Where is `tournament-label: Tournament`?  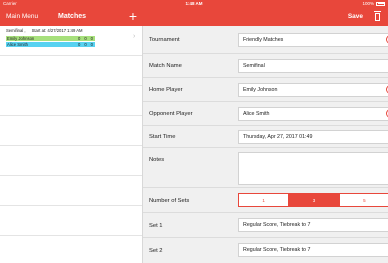
tournament-label: Tournament is located at coordinates (164, 40).